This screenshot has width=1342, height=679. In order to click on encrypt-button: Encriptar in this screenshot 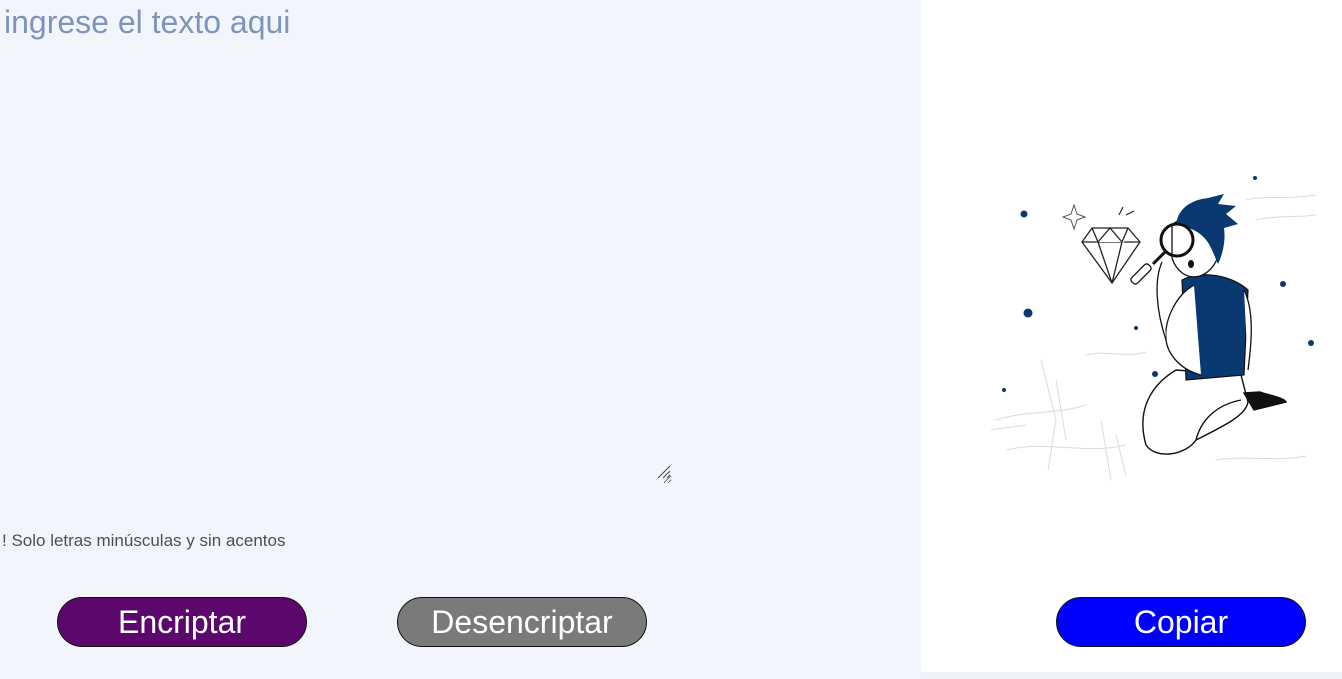, I will do `click(182, 622)`.